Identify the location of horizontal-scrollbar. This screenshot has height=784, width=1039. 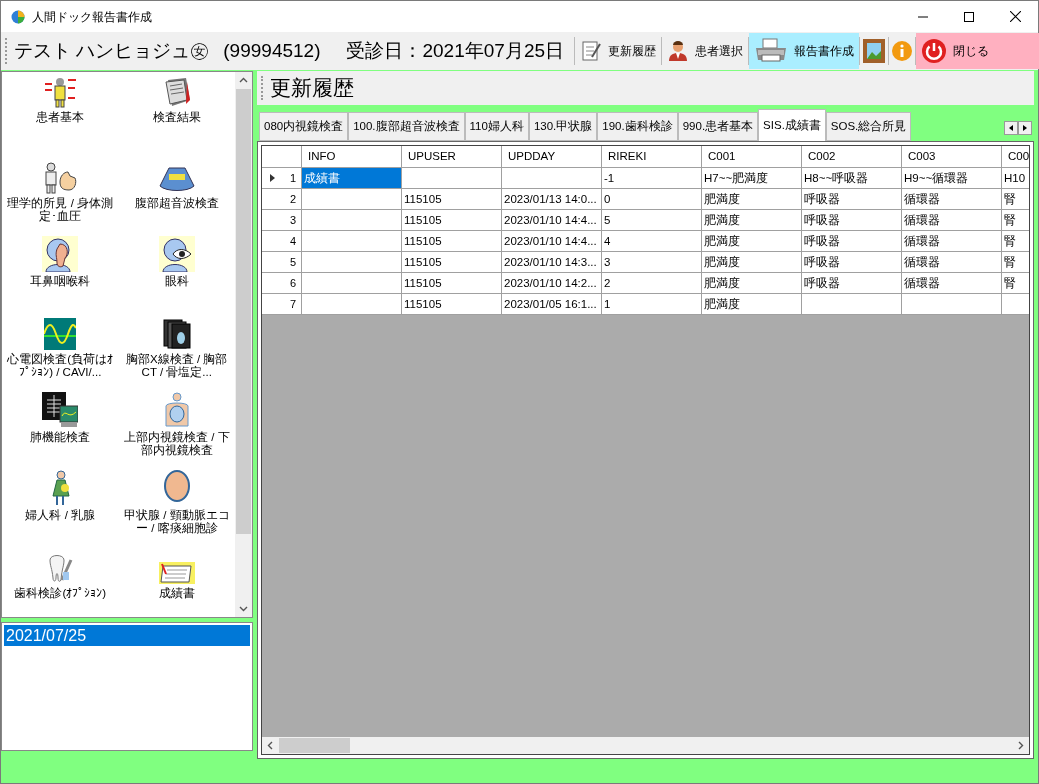
(645, 745).